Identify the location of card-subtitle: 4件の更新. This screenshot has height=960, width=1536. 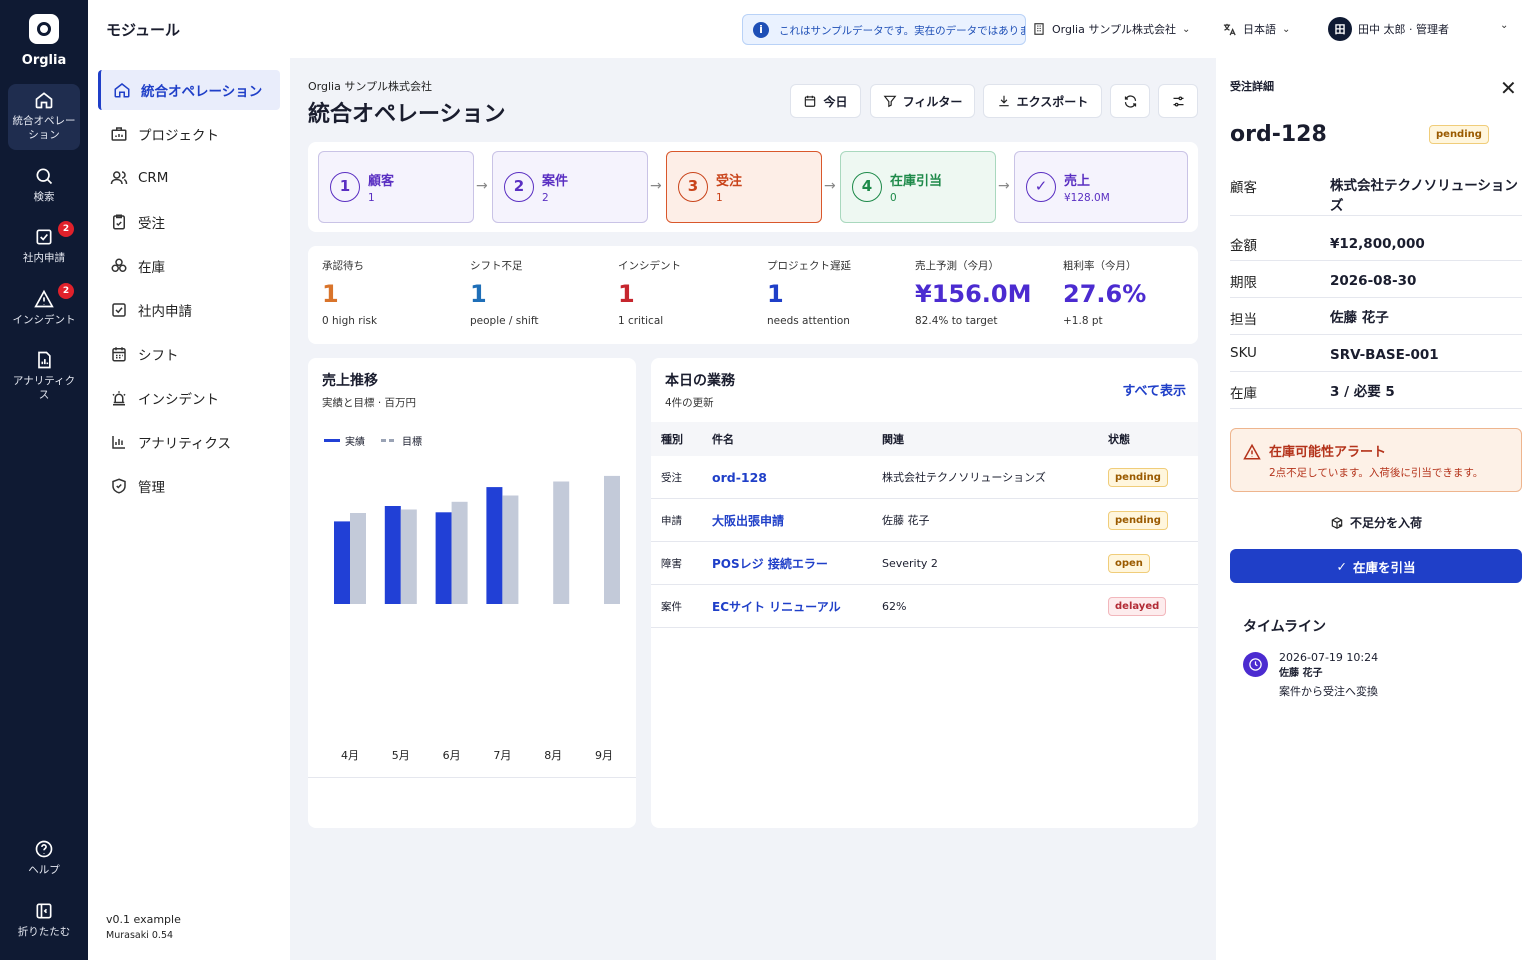
(689, 403).